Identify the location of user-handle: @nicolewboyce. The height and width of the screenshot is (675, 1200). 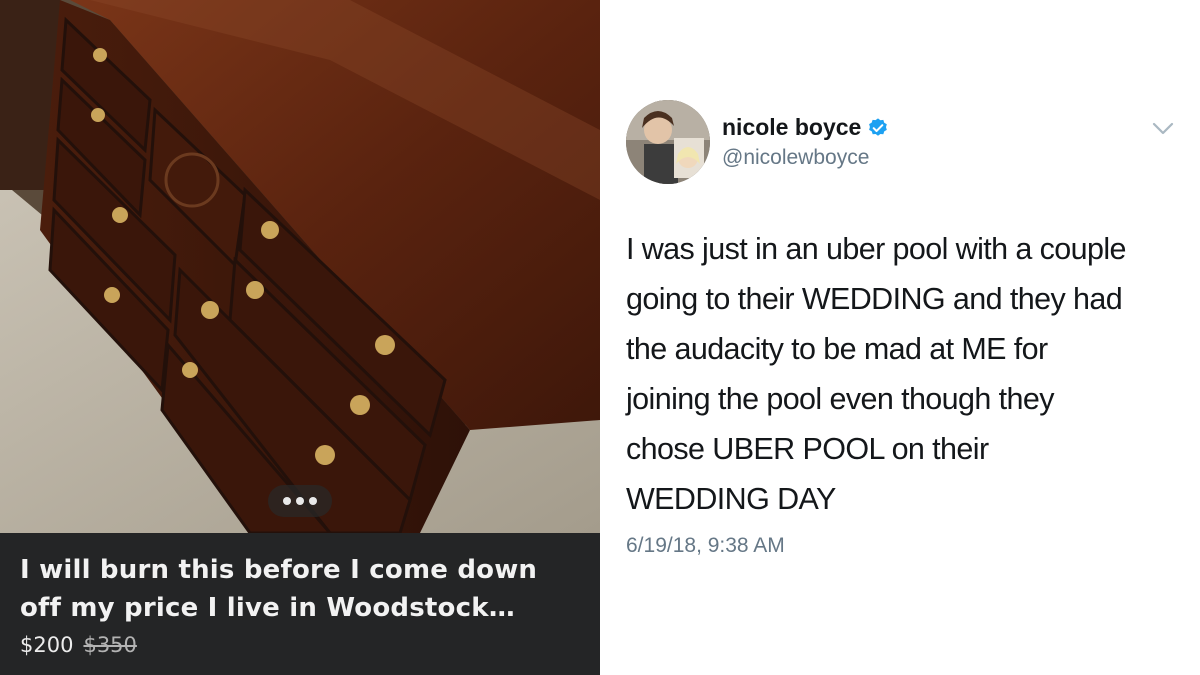
(805, 158).